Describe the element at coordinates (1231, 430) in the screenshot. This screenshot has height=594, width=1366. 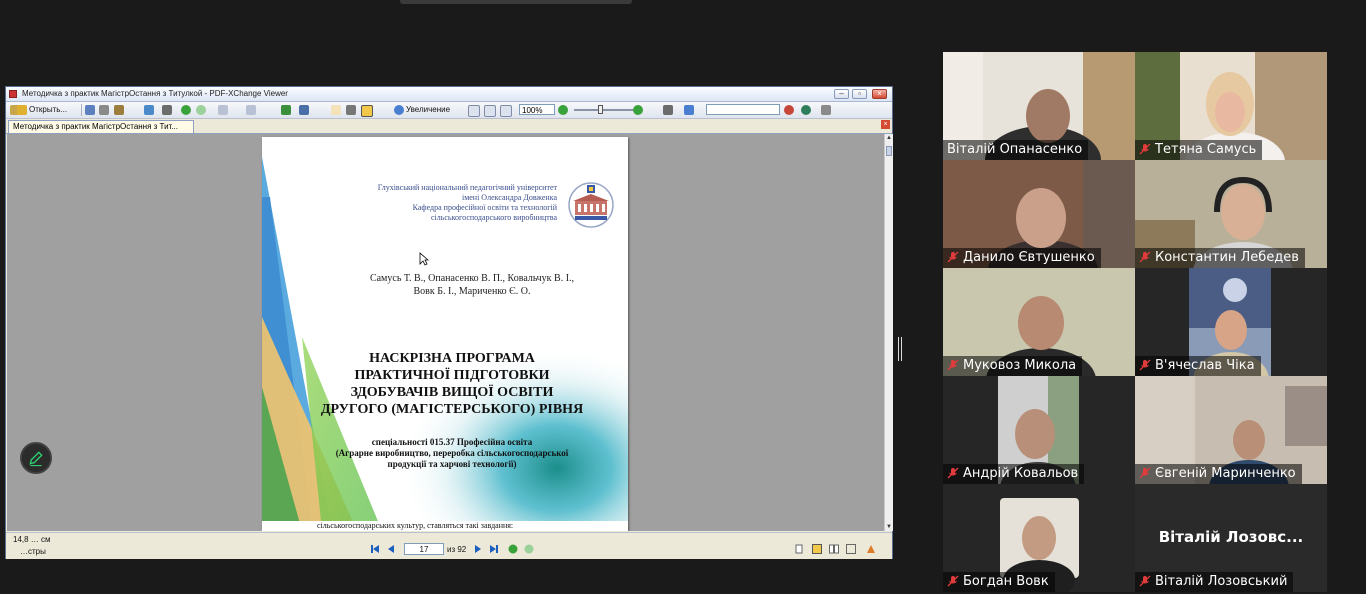
I see `participant-tile: Євгеній Маринченко` at that location.